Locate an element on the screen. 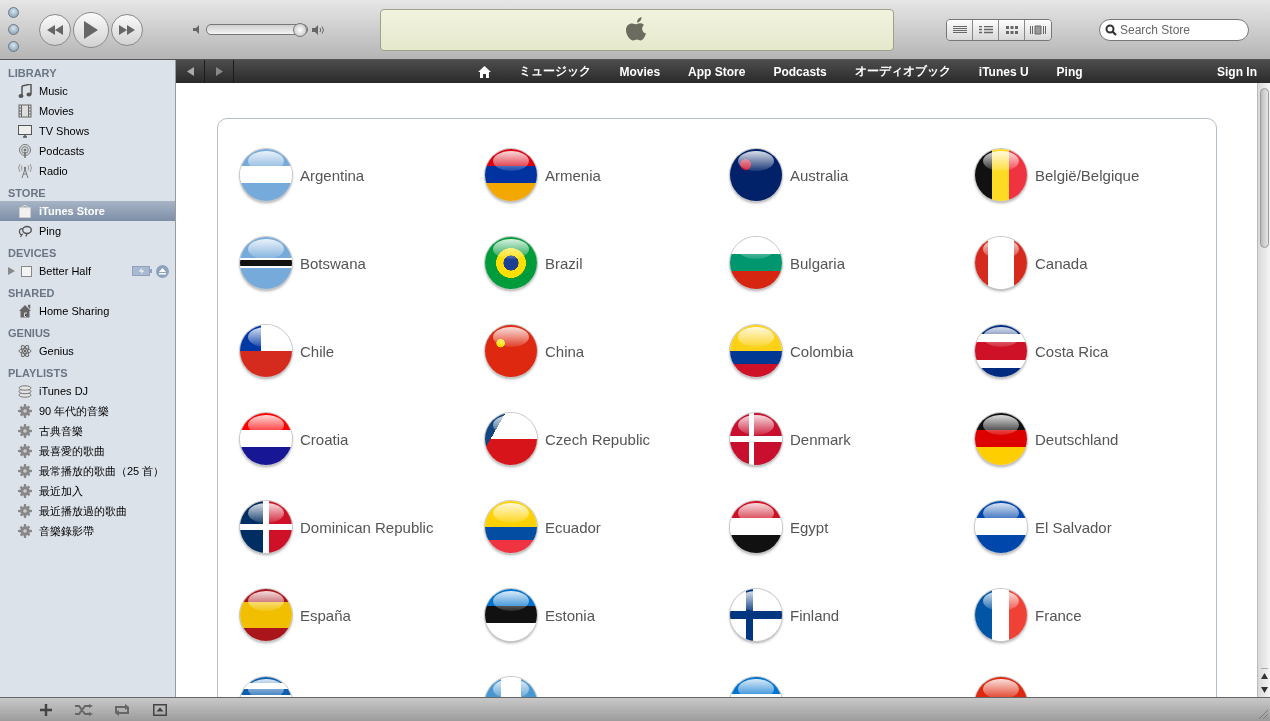  country-link: China is located at coordinates (565, 351).